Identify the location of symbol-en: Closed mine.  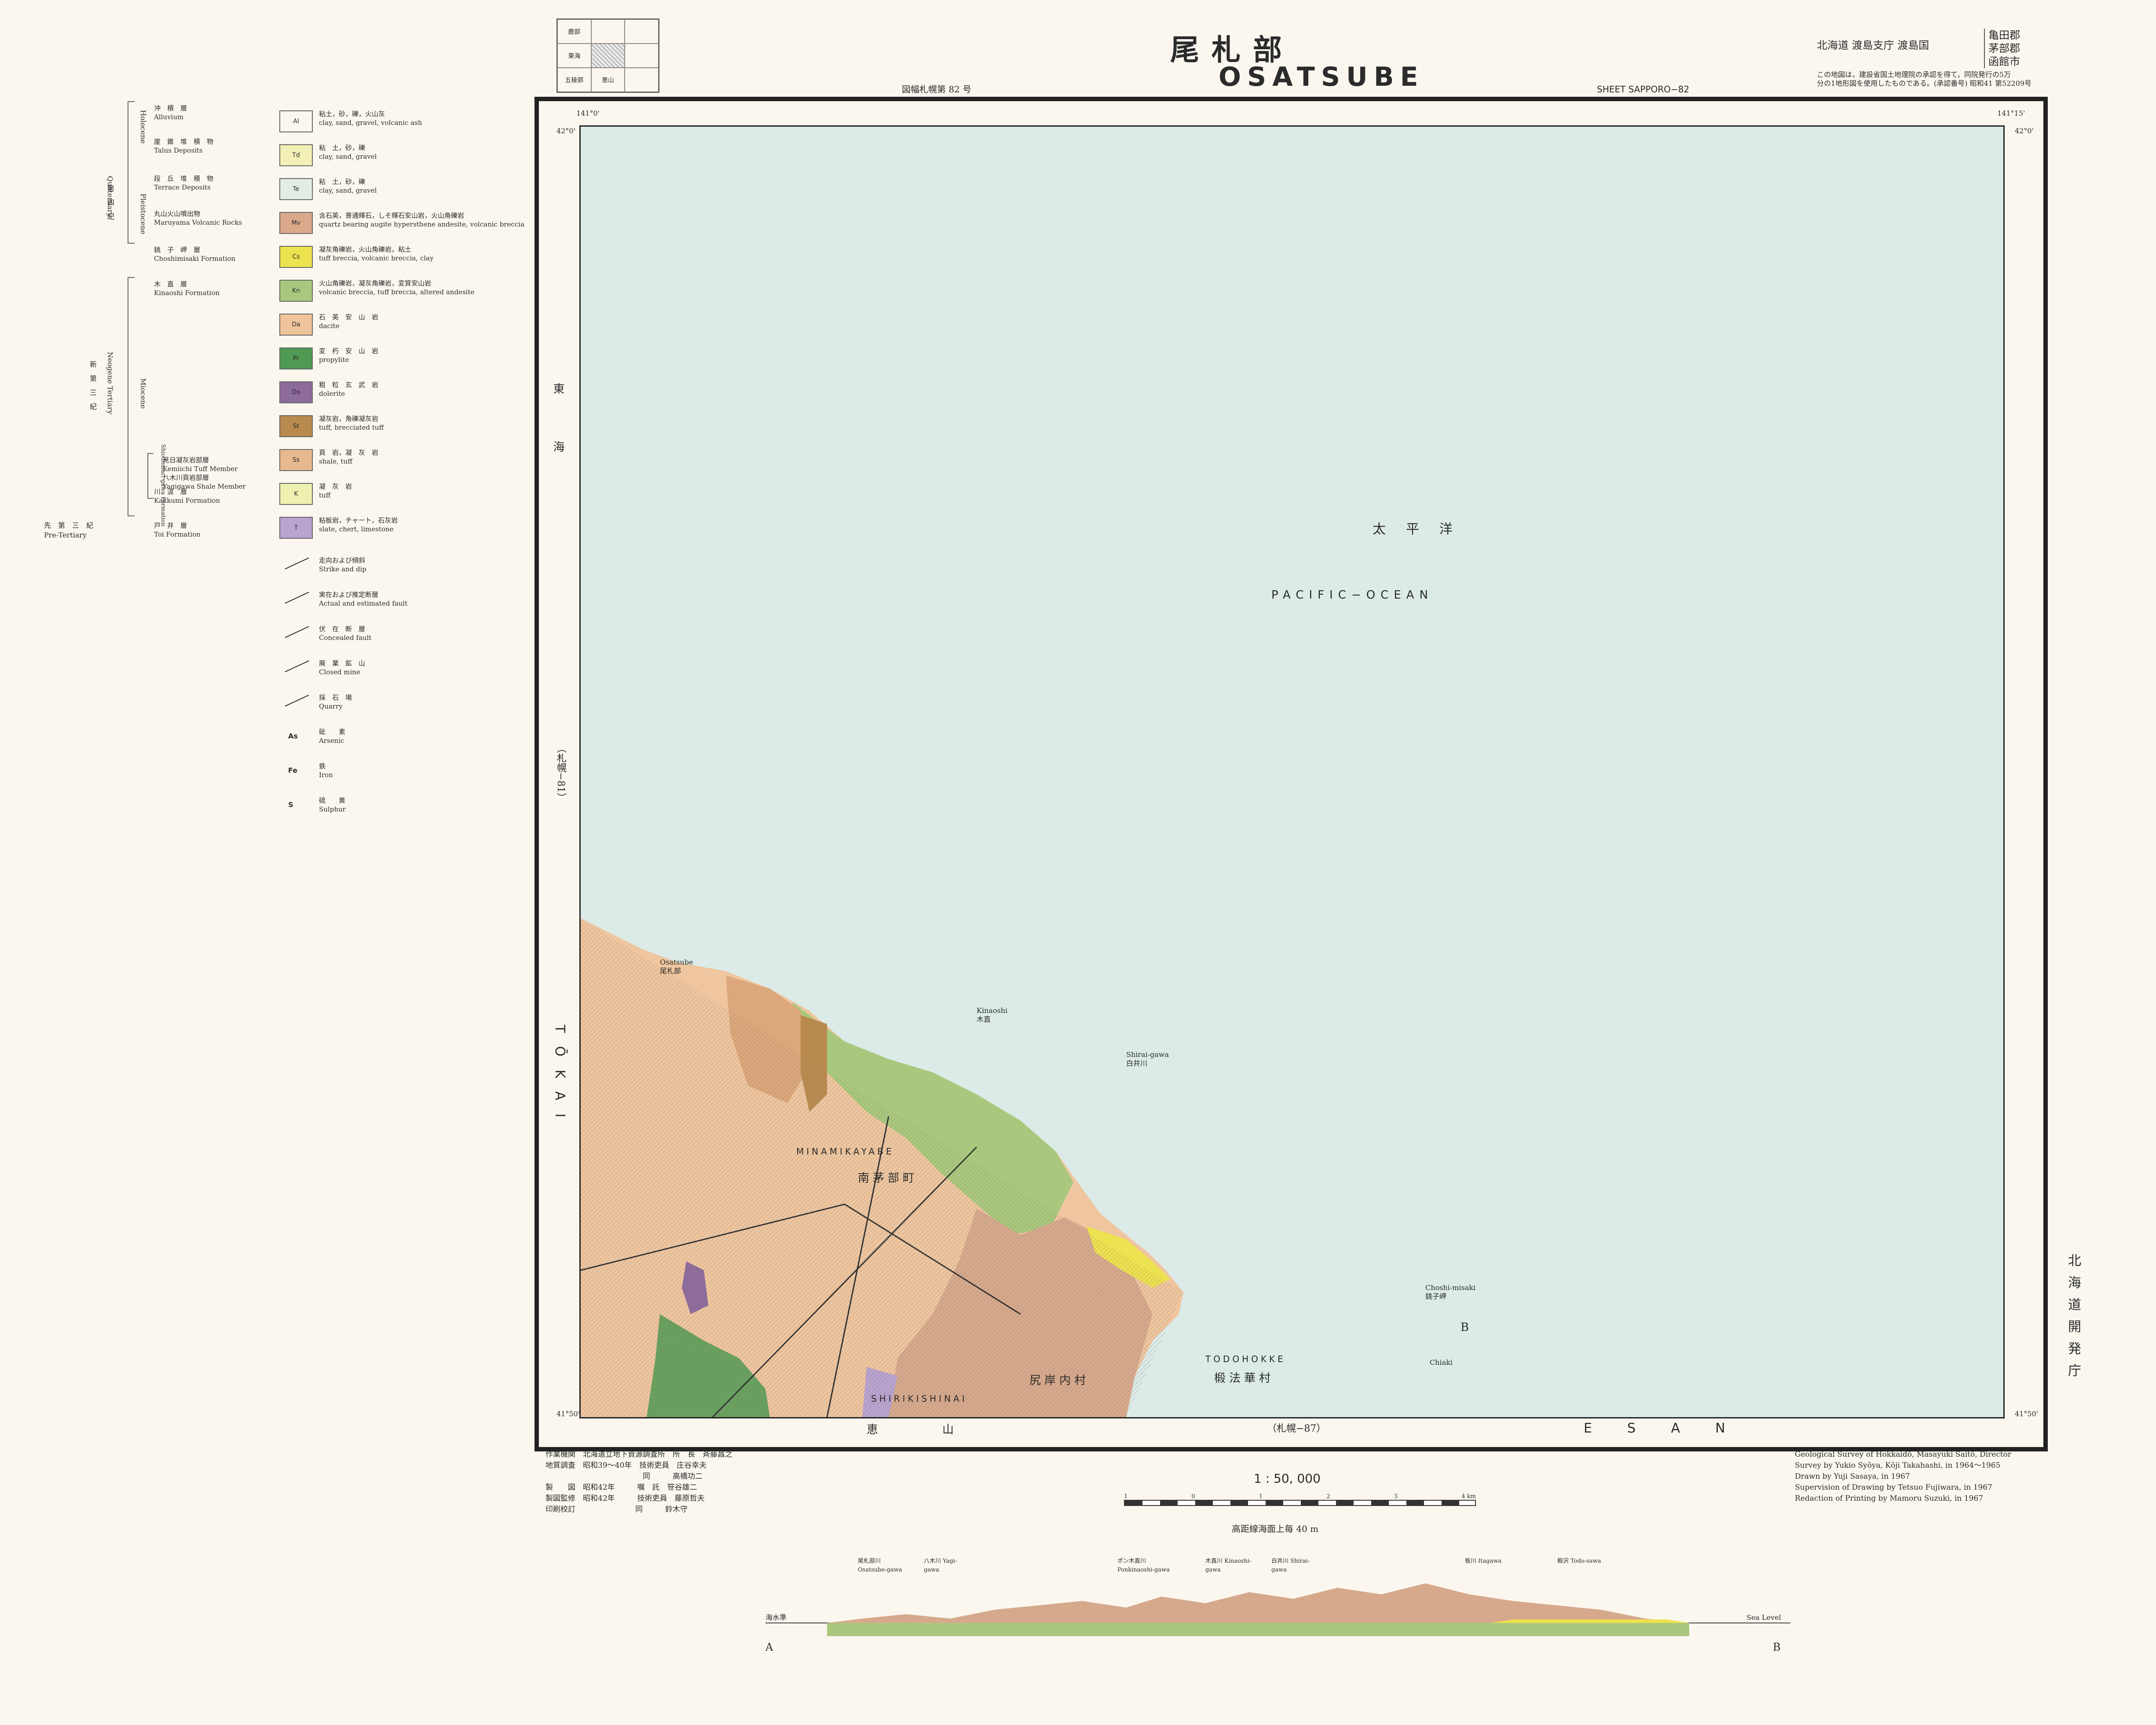
(340, 672).